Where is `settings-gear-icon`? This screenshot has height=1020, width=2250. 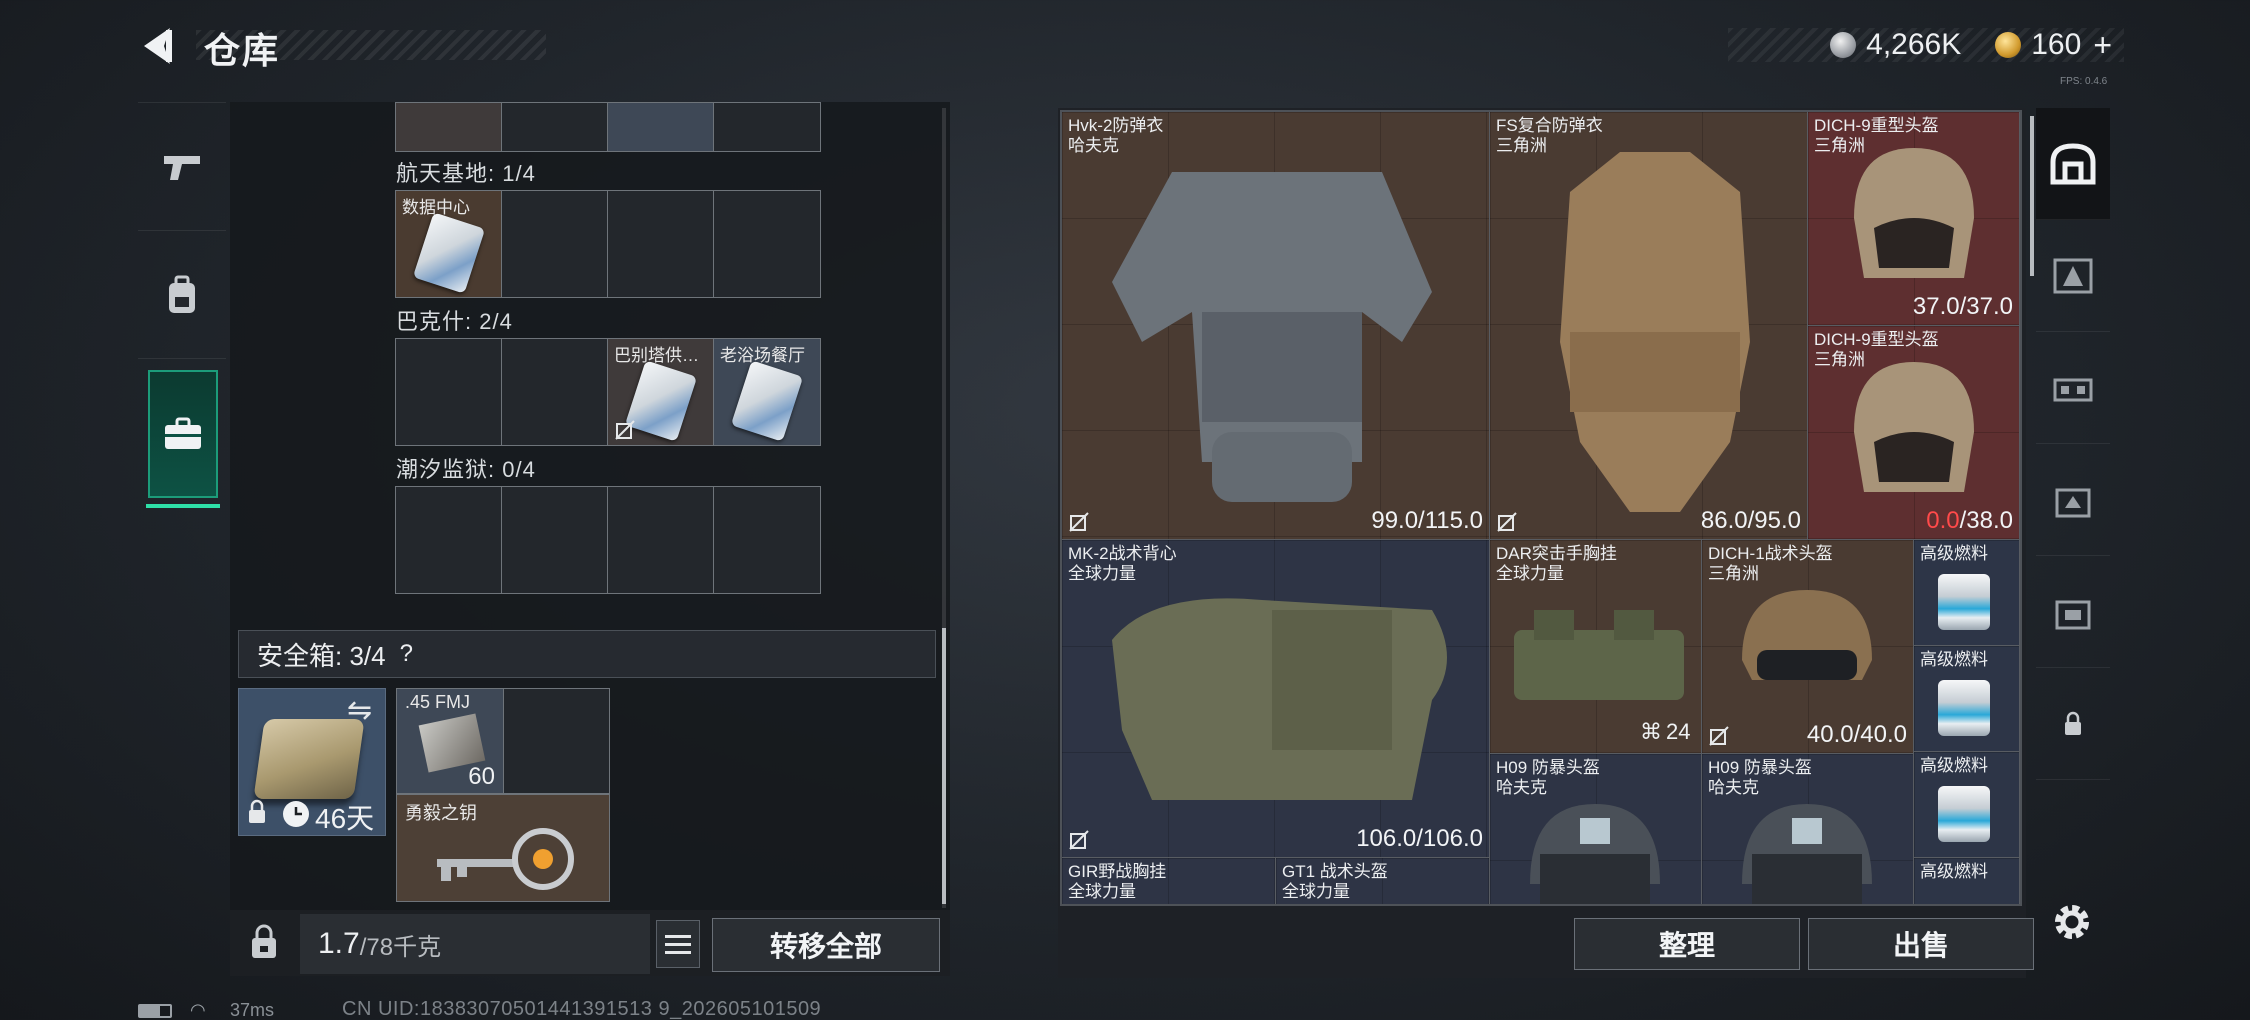
settings-gear-icon is located at coordinates (2072, 922).